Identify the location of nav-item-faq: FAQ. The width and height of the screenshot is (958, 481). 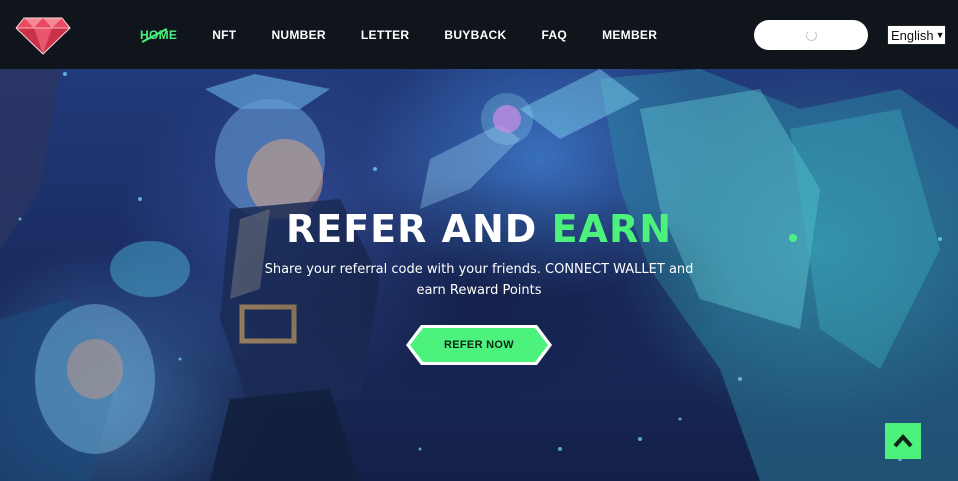
(554, 35).